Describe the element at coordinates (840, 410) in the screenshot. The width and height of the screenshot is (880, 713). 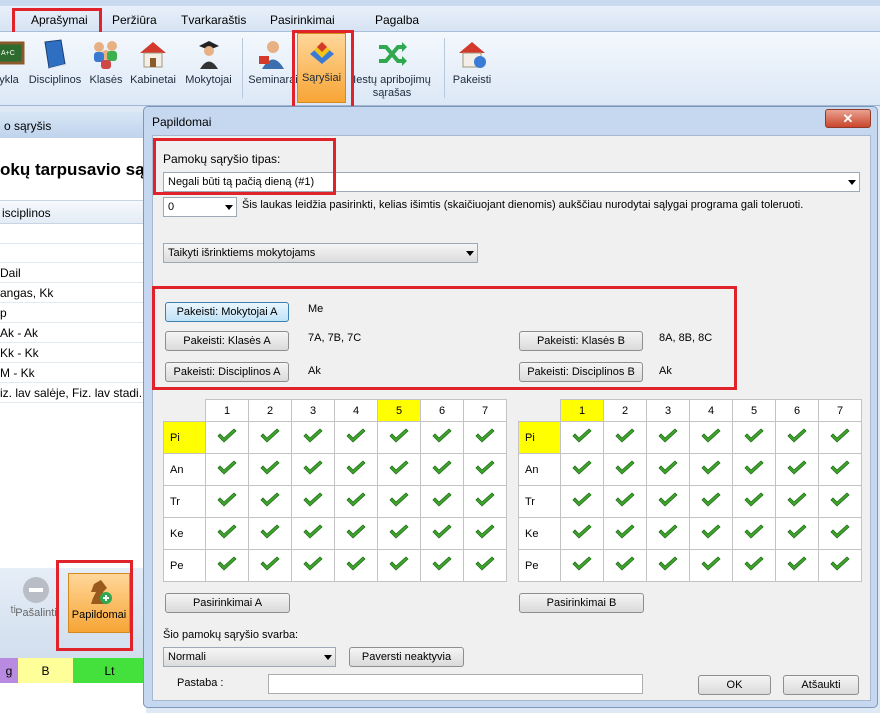
I see `grid-b-period-header: 7` at that location.